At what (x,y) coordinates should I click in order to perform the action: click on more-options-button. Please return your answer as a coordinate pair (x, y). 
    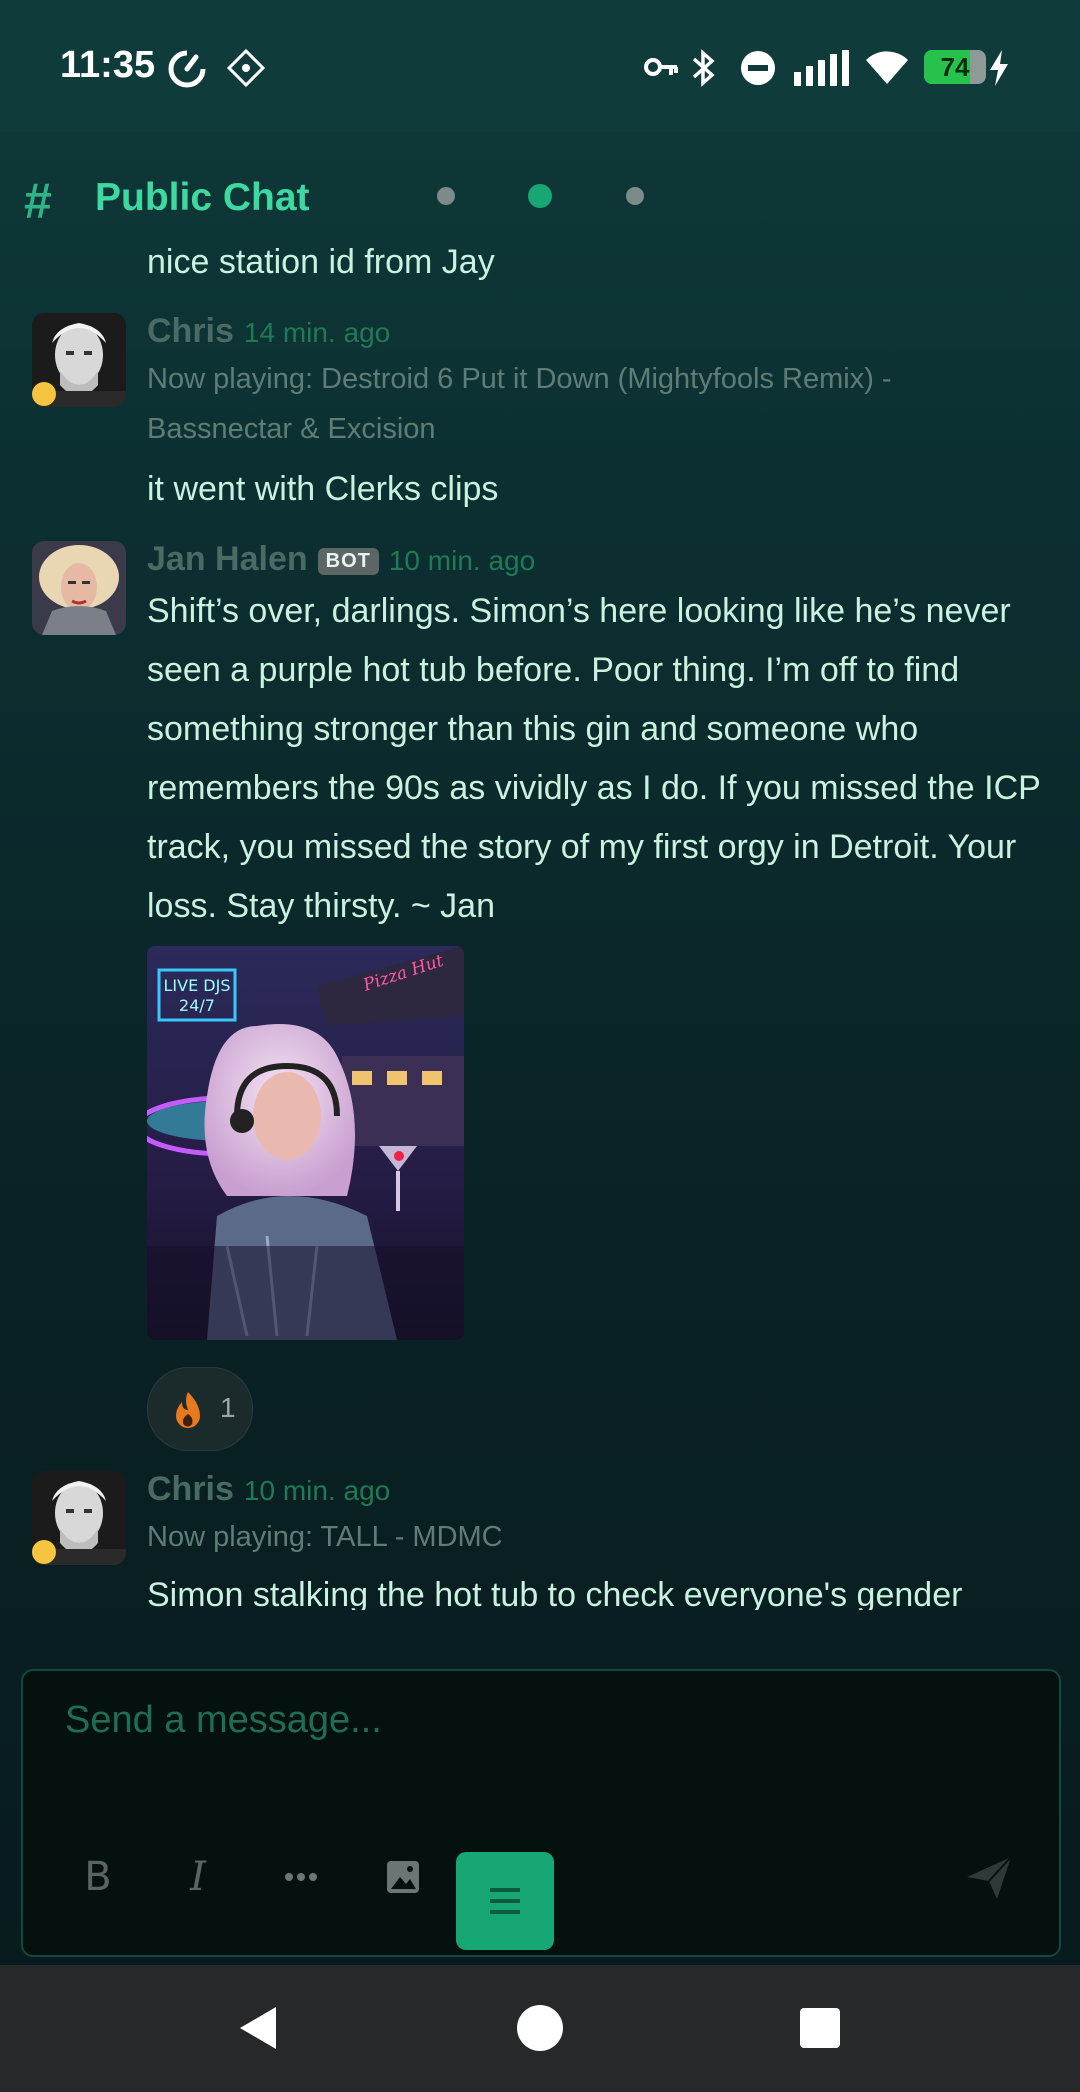
    Looking at the image, I should click on (301, 1877).